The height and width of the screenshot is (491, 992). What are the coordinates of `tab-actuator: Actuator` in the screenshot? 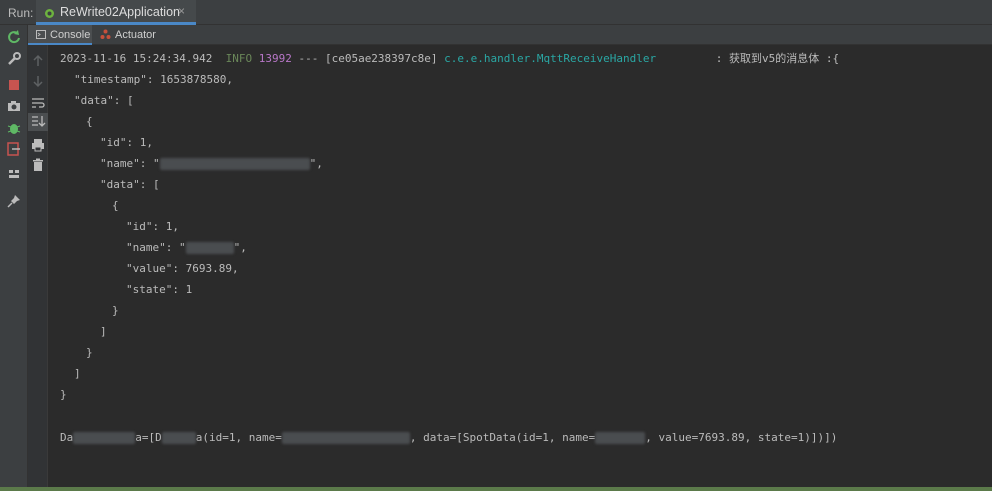 It's located at (129, 35).